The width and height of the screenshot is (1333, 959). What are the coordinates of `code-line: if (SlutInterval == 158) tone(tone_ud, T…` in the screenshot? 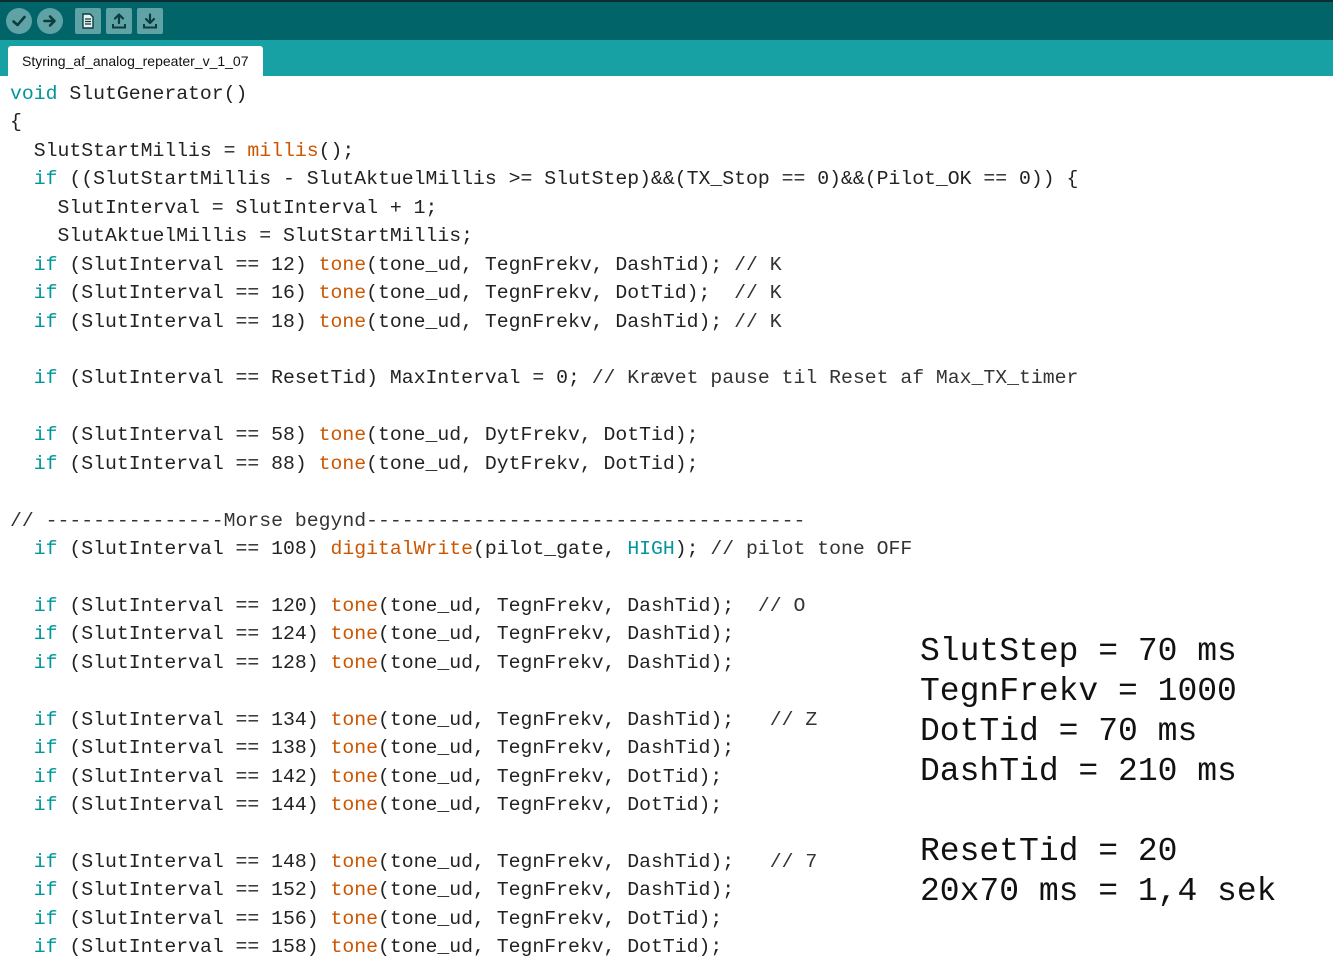 It's located at (544, 946).